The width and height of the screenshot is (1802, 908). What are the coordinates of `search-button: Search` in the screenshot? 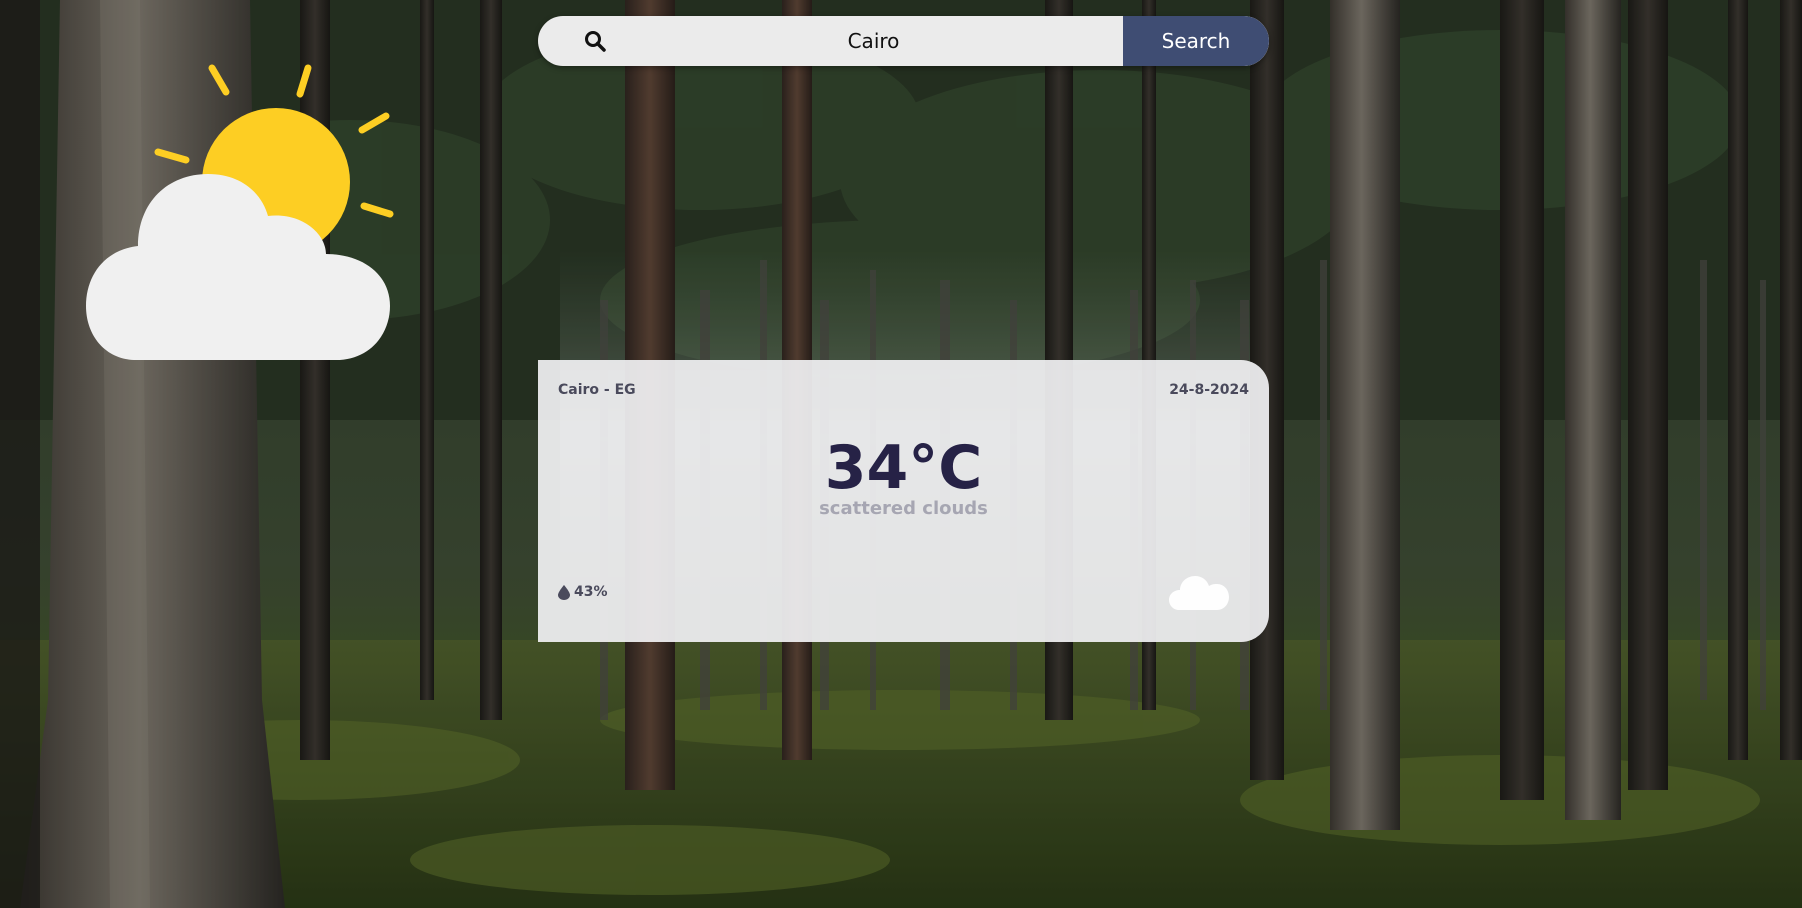 It's located at (1196, 41).